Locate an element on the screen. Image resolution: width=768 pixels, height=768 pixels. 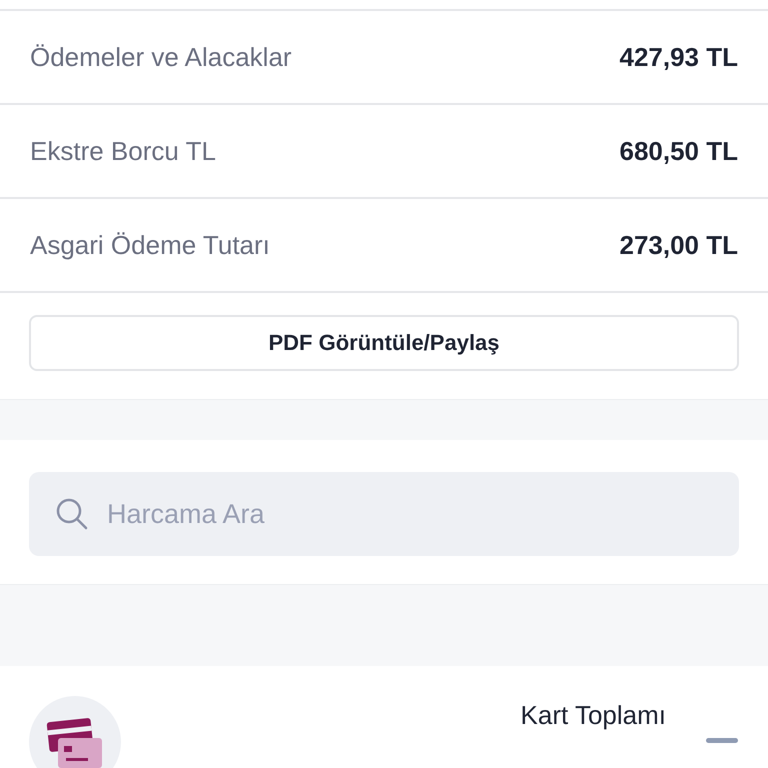
row-label: Ödemeler ve Alacaklar is located at coordinates (161, 57).